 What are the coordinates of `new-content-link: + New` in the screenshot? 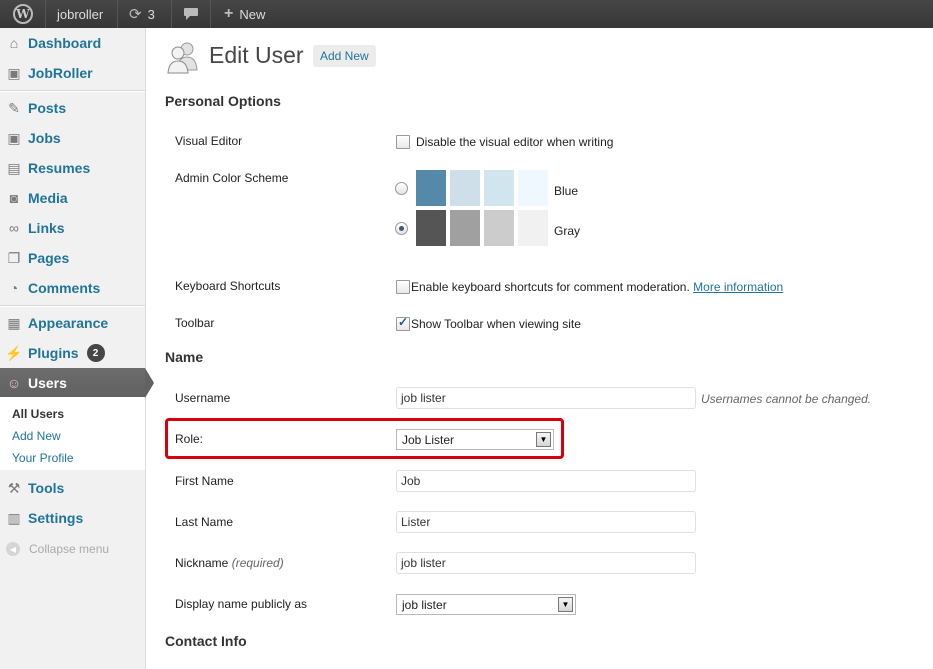 It's located at (244, 14).